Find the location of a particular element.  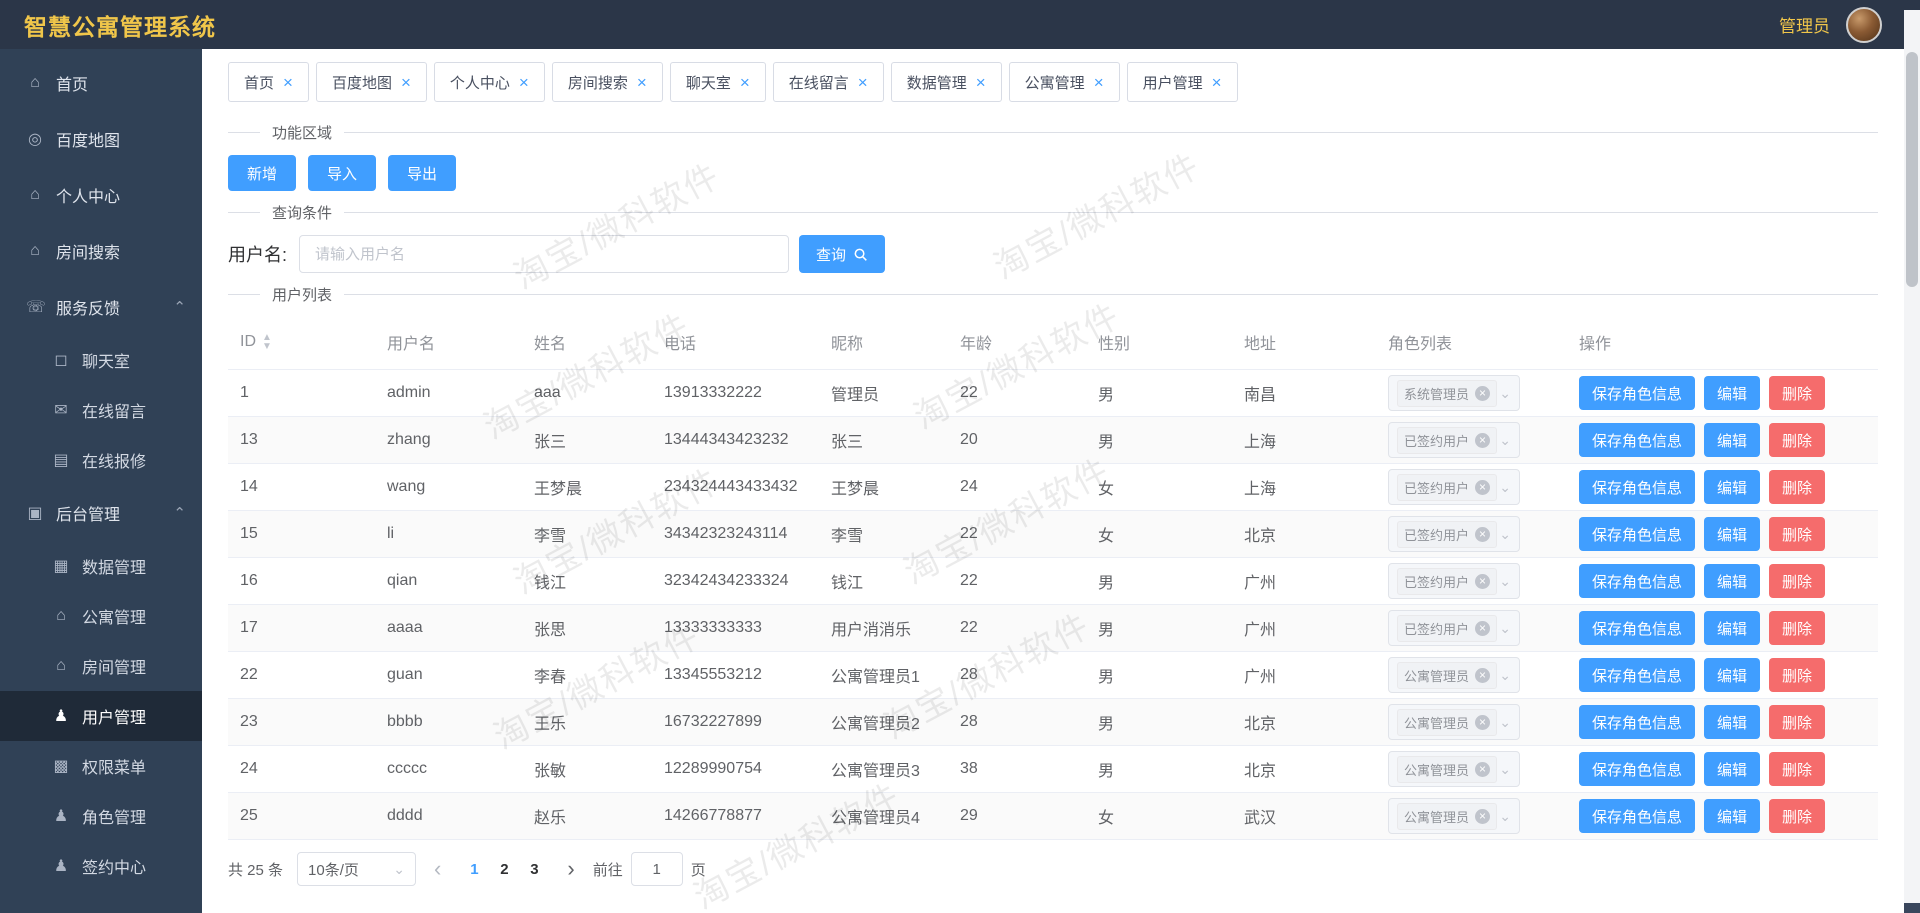

avatar is located at coordinates (1864, 24).